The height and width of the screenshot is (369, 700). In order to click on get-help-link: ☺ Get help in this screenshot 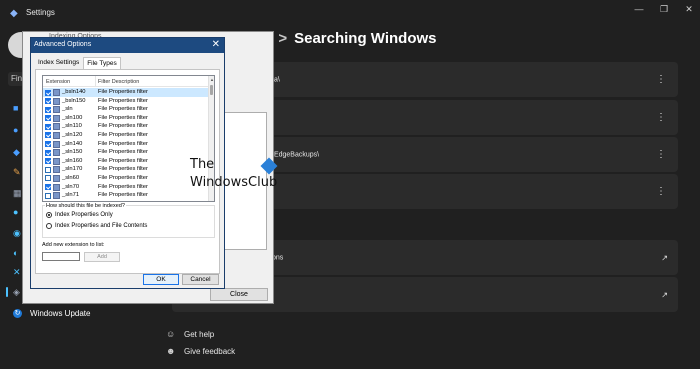, I will do `click(190, 334)`.